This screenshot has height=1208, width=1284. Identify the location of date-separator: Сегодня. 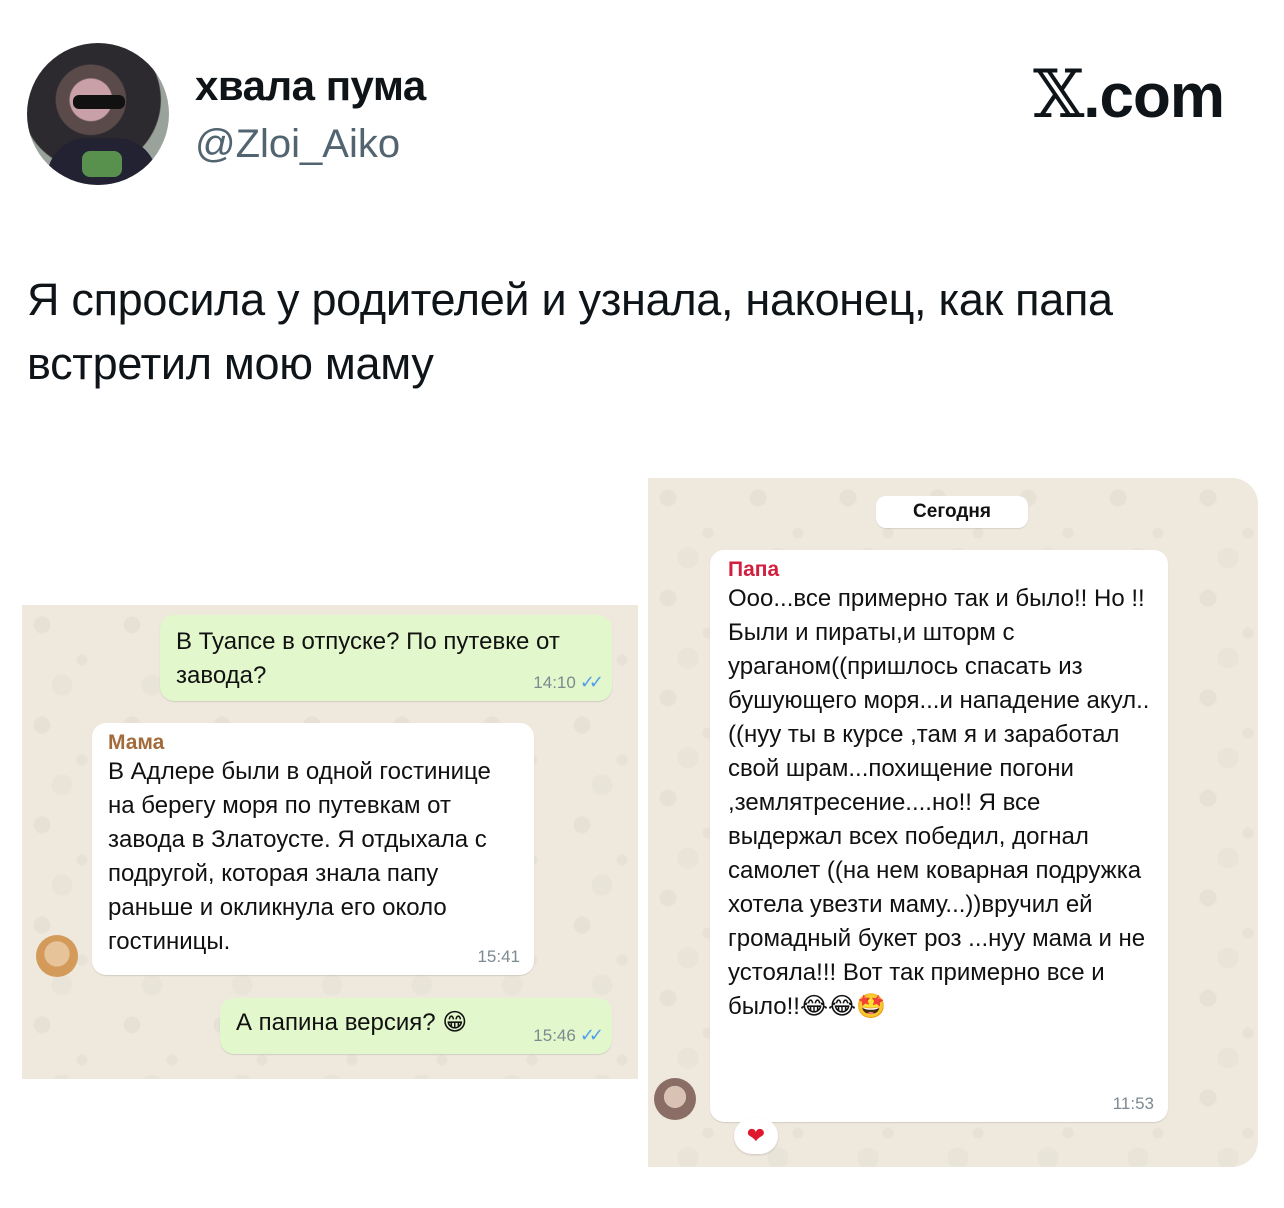
(952, 512).